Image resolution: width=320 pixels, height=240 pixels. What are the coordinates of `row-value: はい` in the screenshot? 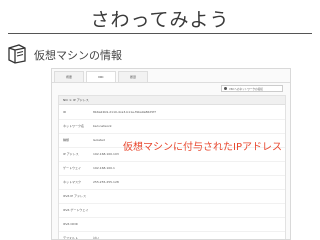 It's located at (96, 238).